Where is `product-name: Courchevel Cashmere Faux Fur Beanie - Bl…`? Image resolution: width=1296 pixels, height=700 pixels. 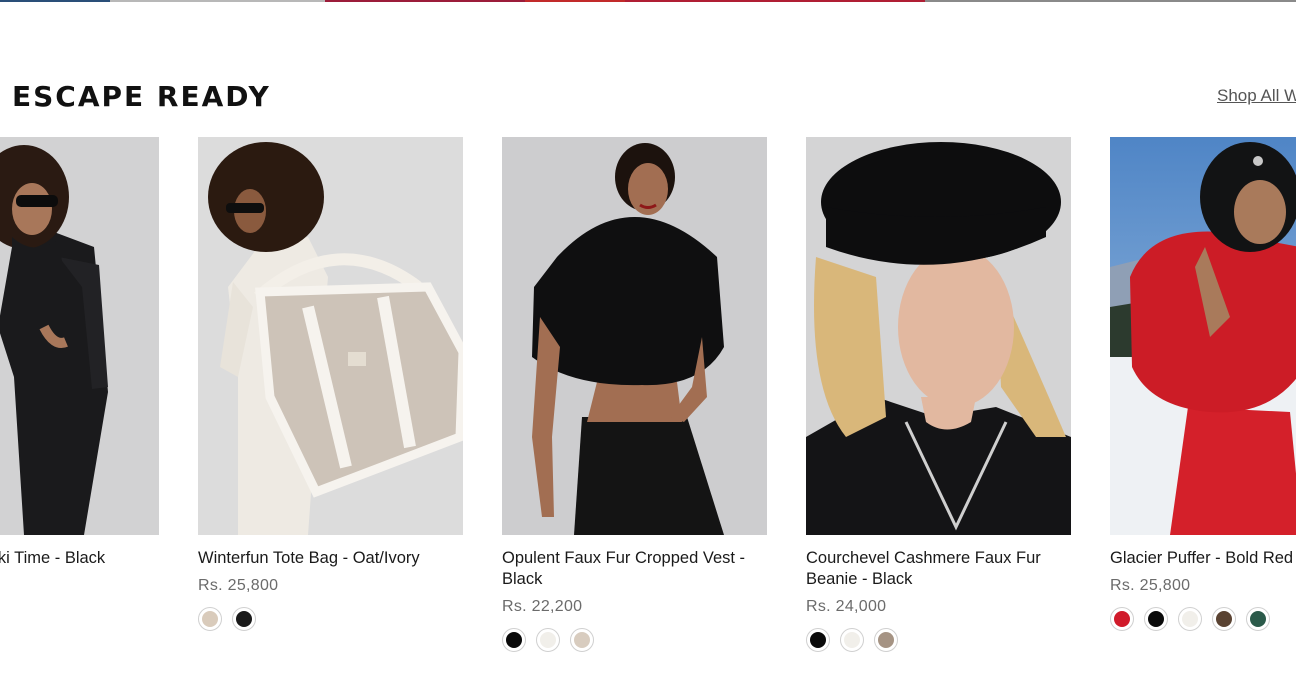
product-name: Courchevel Cashmere Faux Fur Beanie - Bl… is located at coordinates (938, 569).